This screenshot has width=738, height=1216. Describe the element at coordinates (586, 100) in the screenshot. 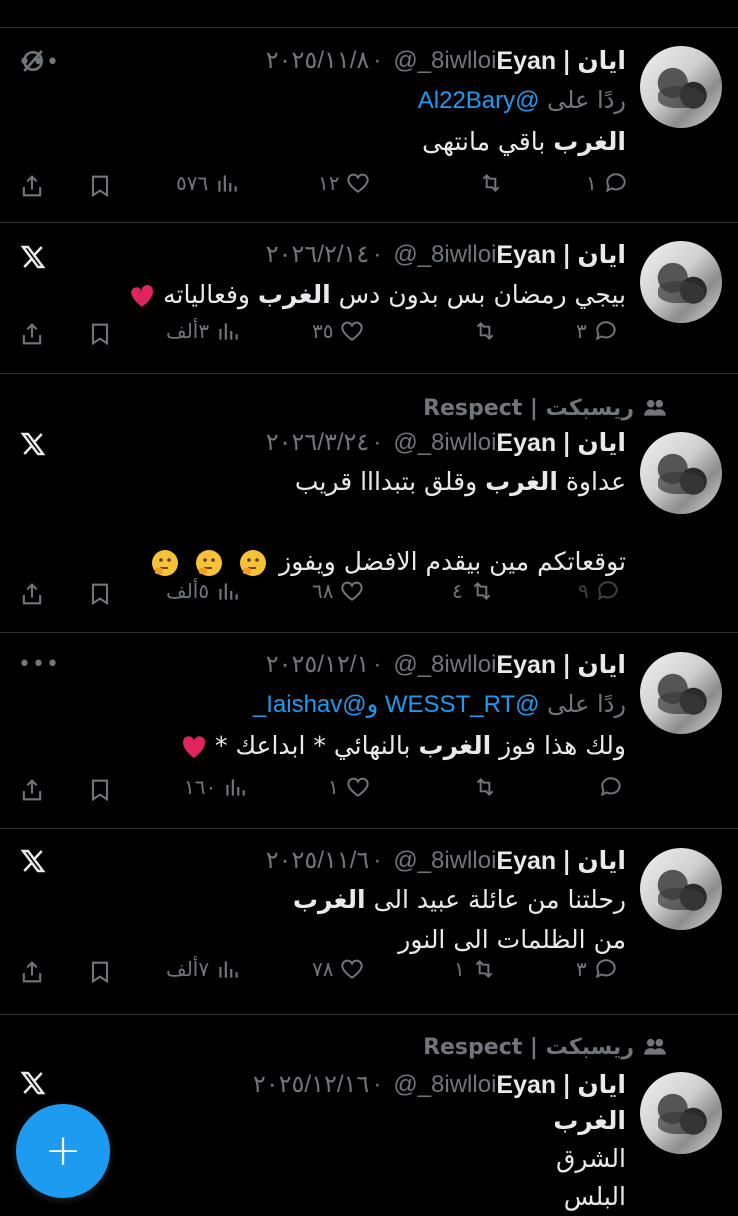

I see `reply-label: ردًا على` at that location.